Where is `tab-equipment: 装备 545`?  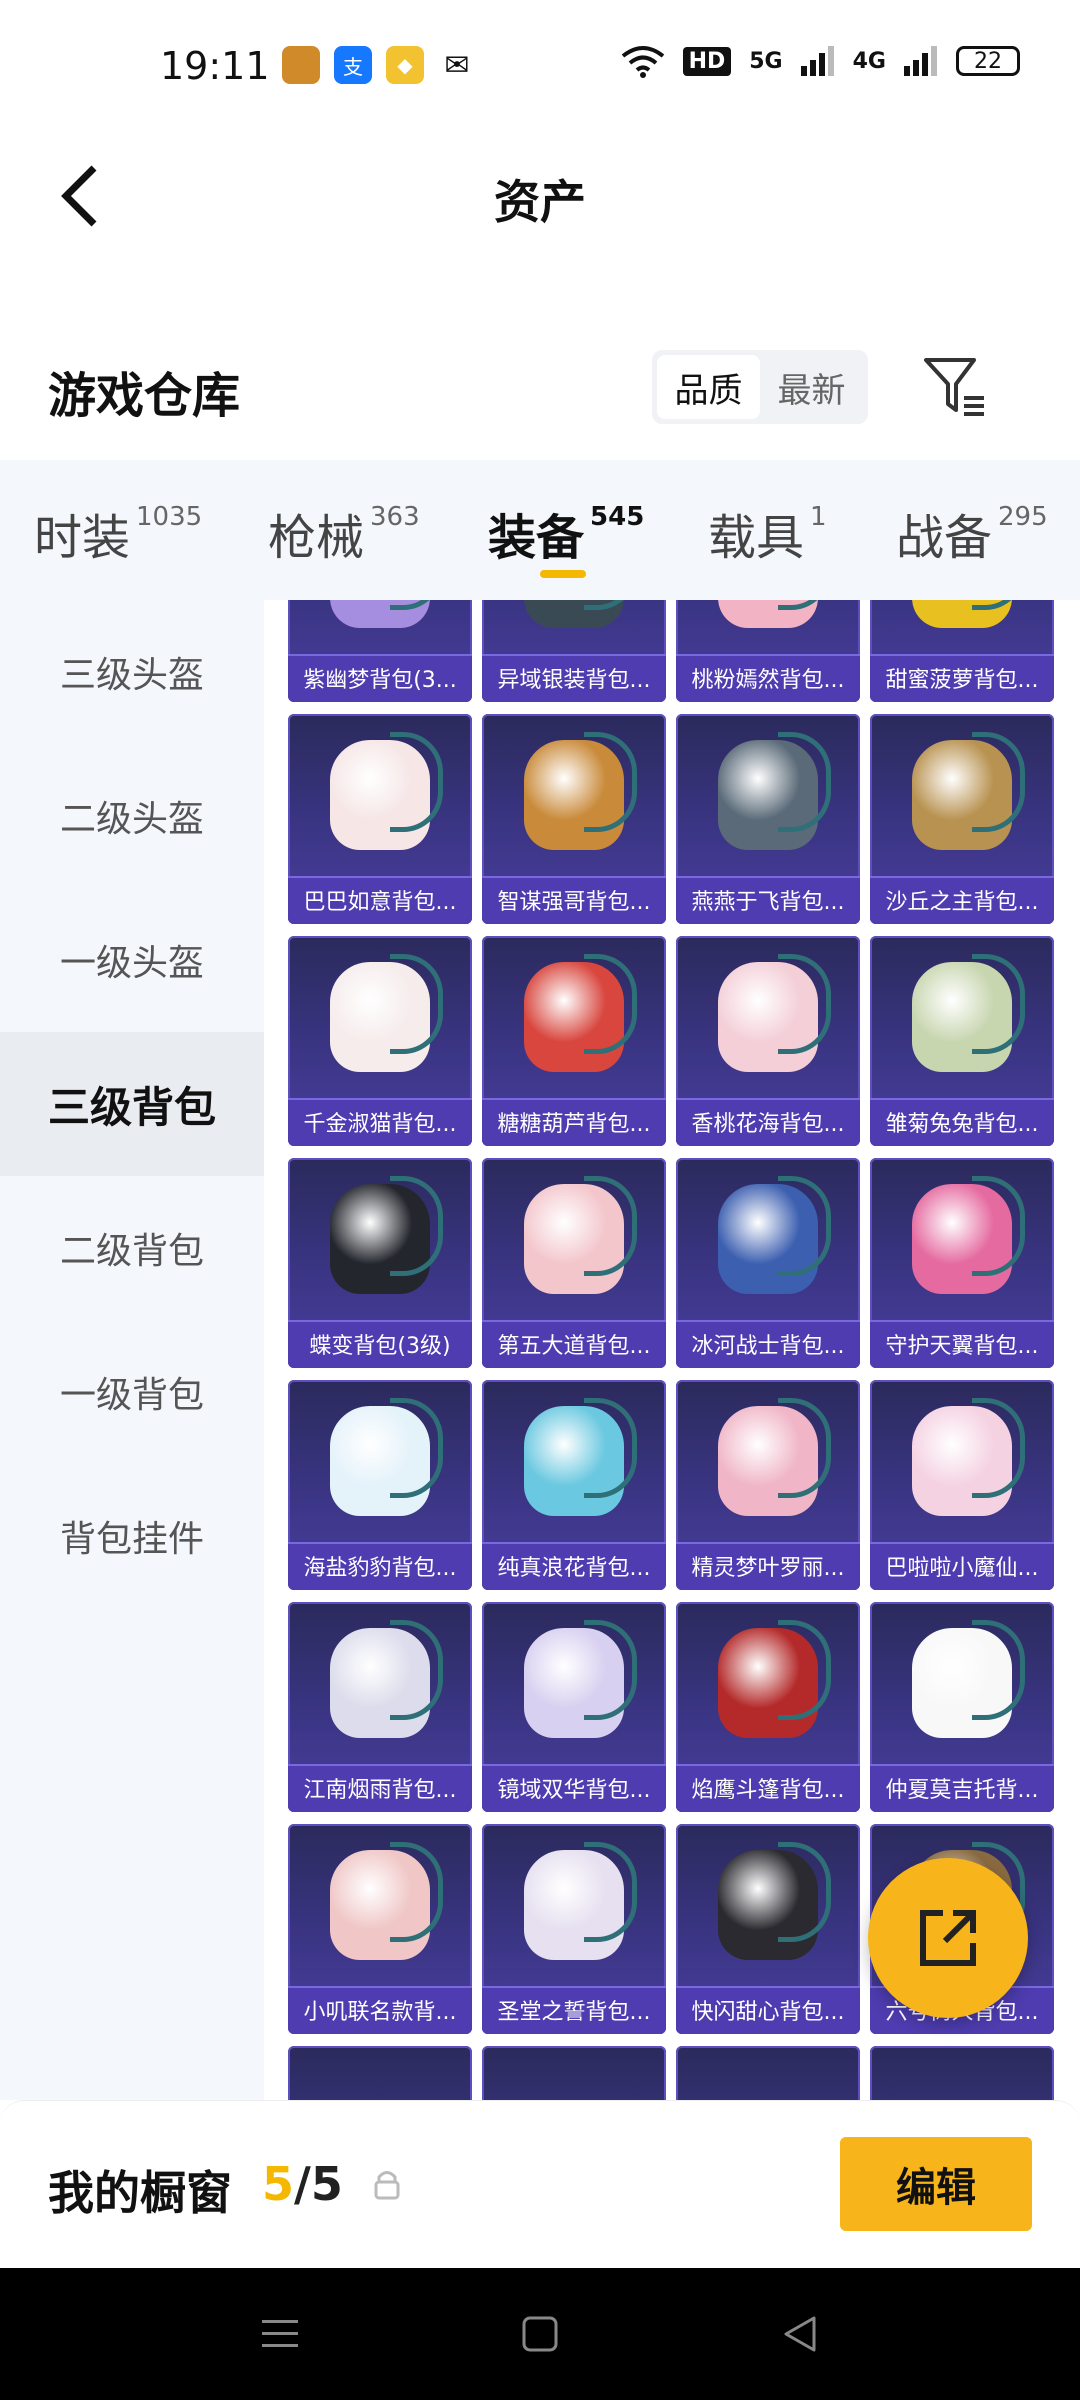 tab-equipment: 装备 545 is located at coordinates (566, 533).